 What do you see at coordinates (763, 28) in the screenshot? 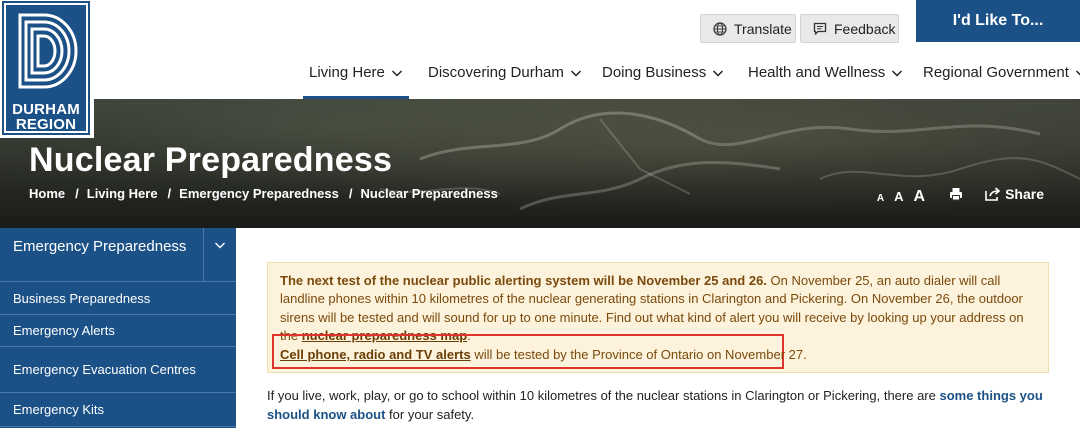
I see `translate-label: Translate` at bounding box center [763, 28].